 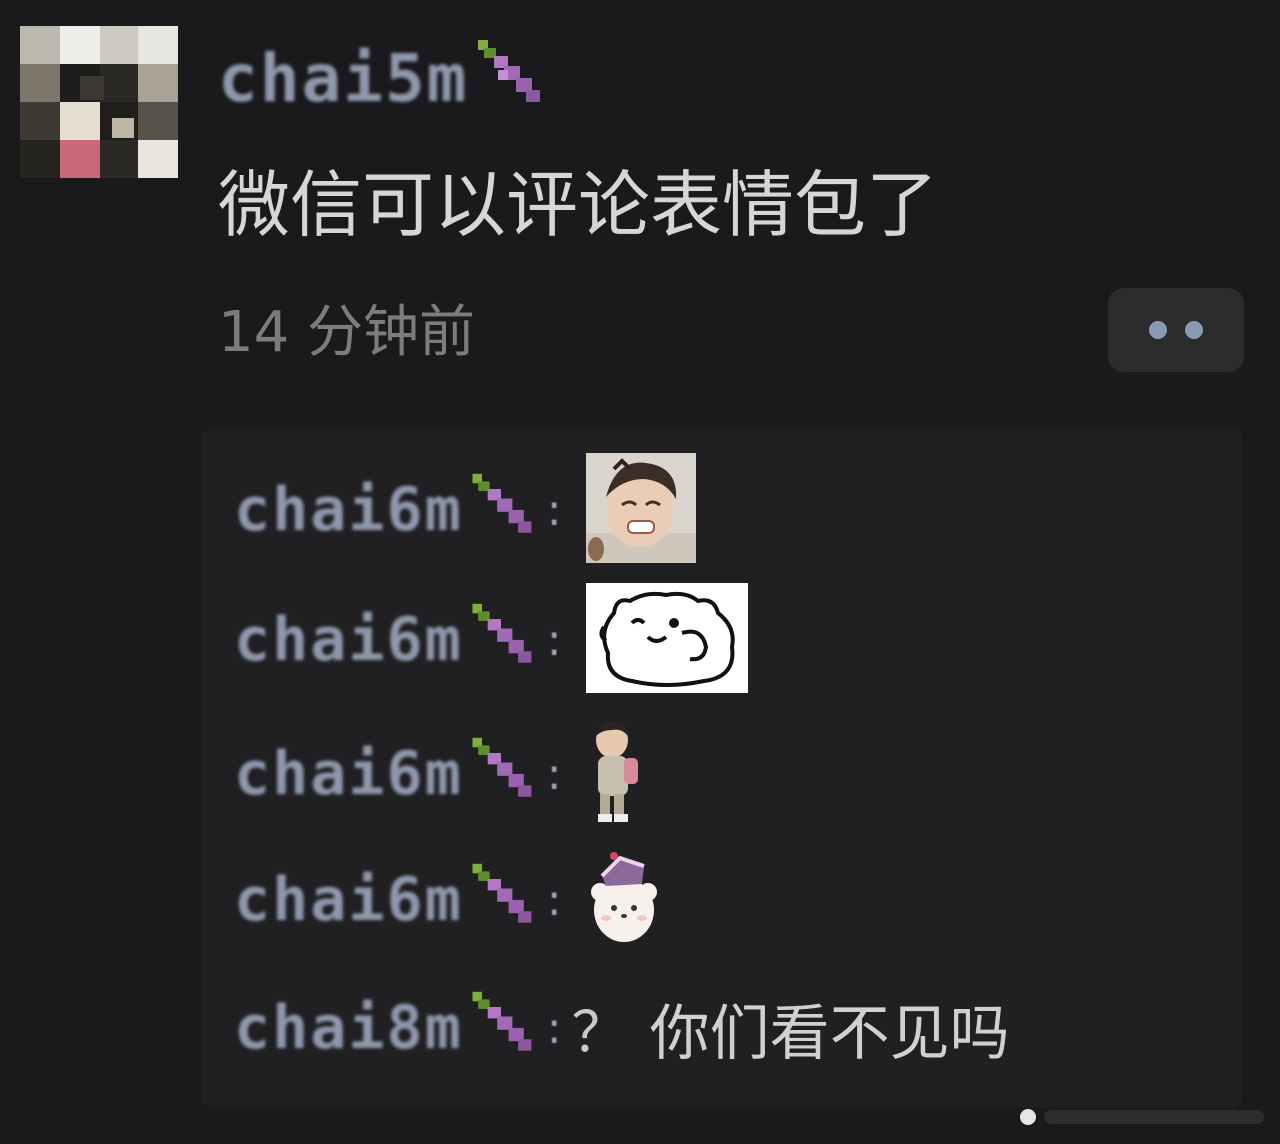 I want to click on post-timestamp: 14 分钟前, so click(x=347, y=332).